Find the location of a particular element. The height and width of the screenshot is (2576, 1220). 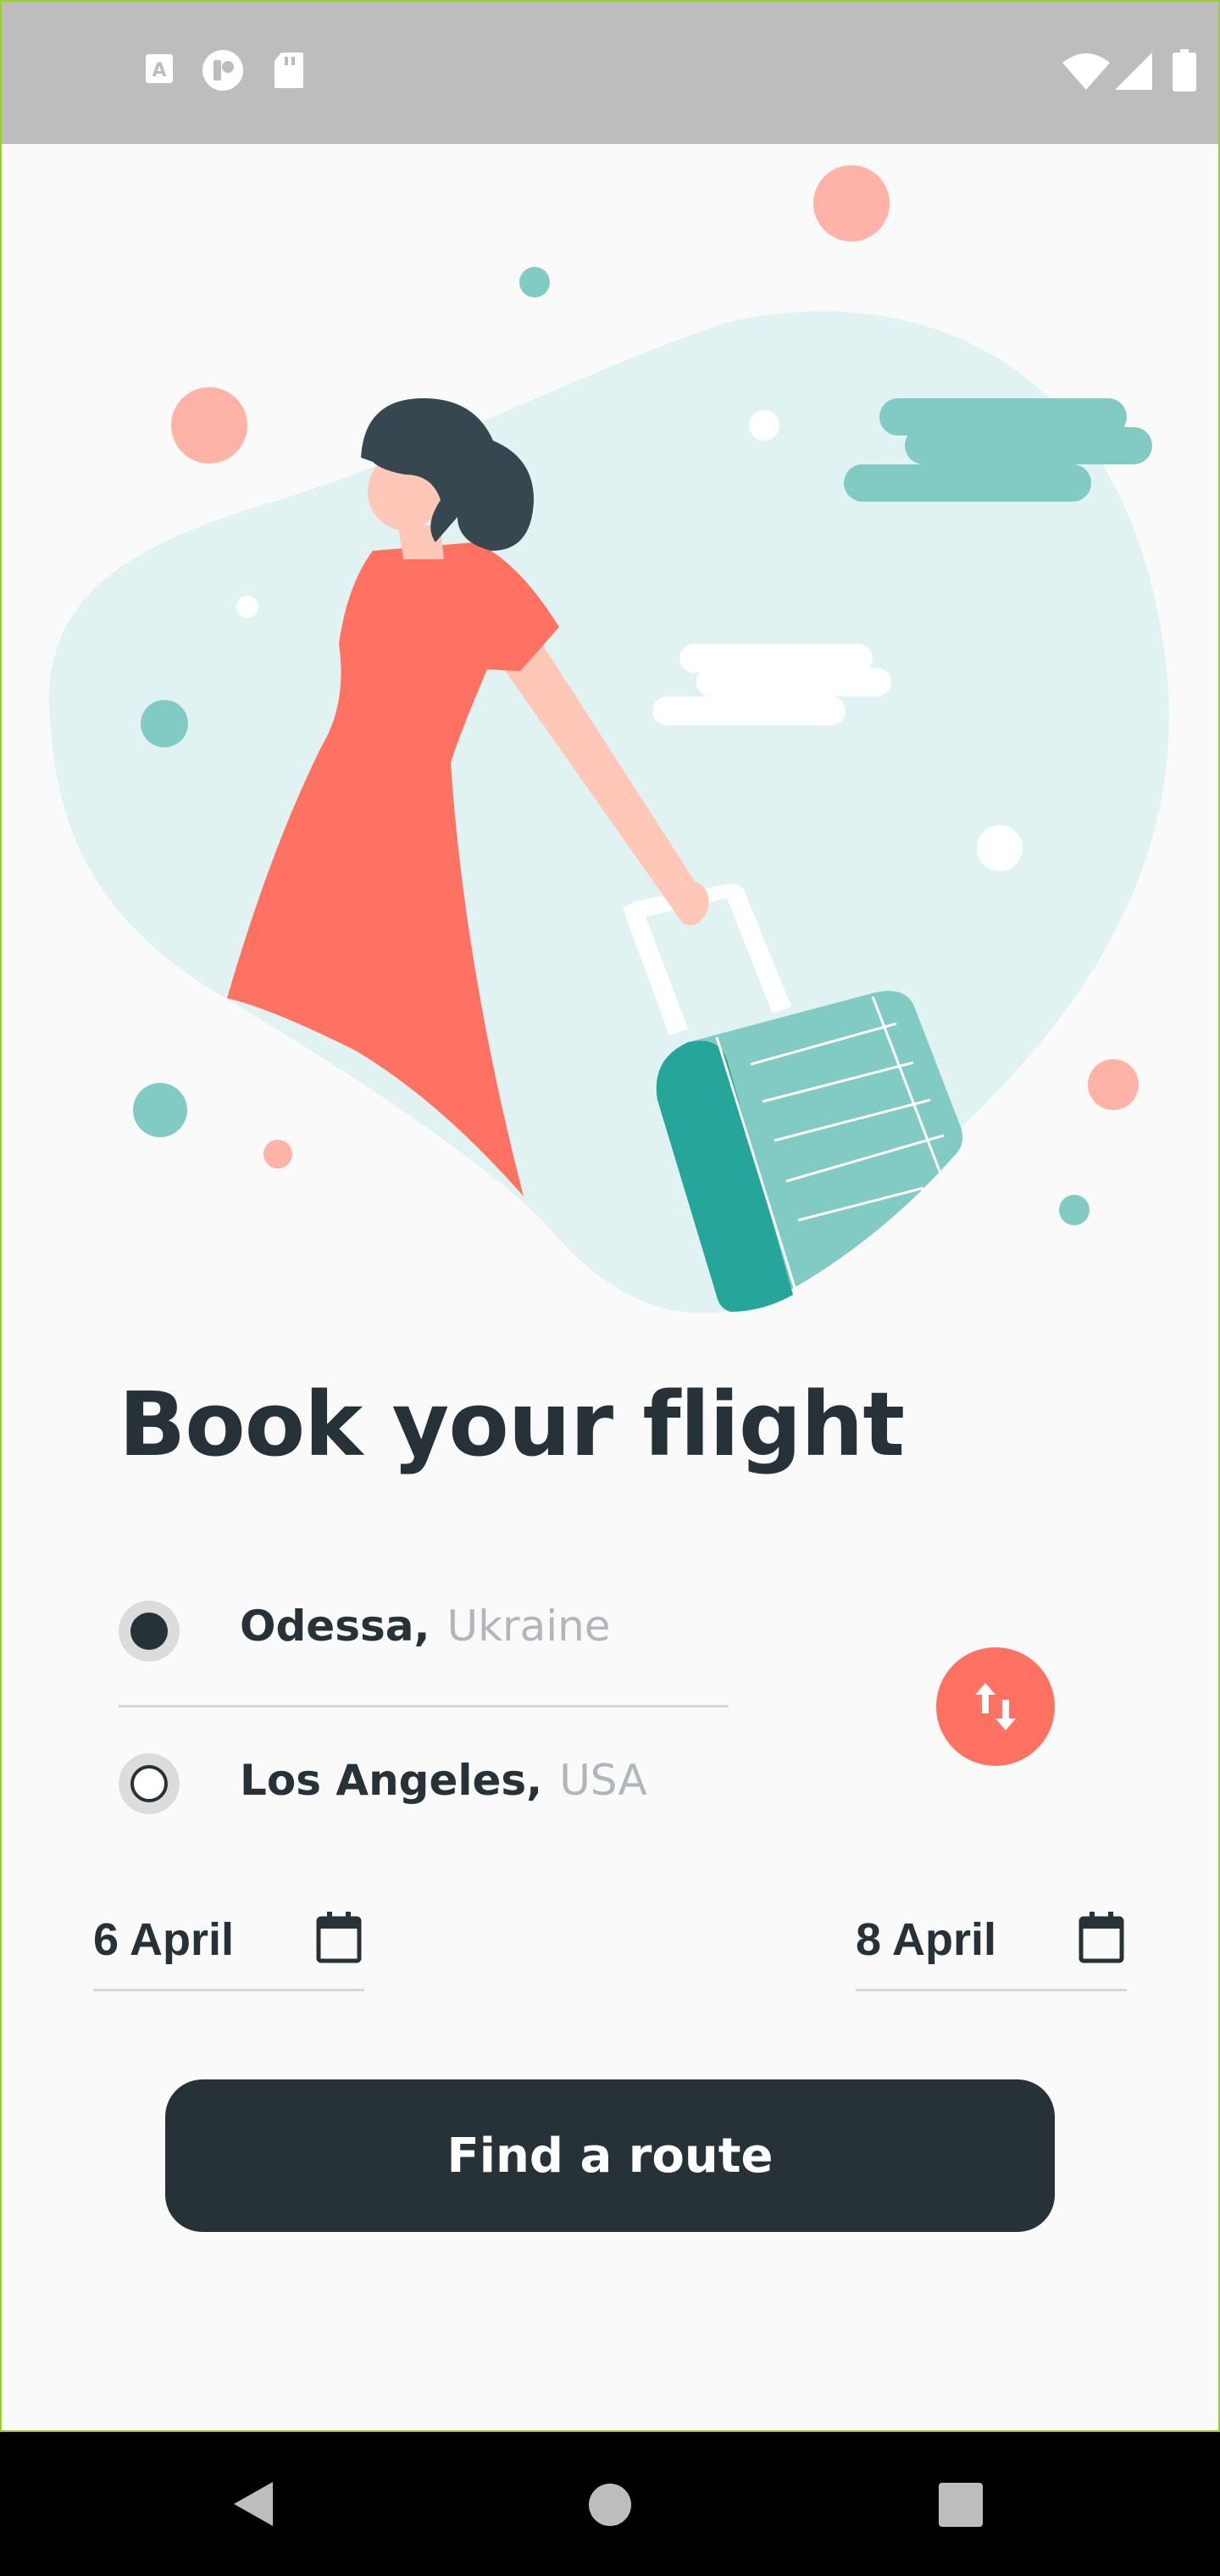

from-country: Ukraine is located at coordinates (528, 1626).